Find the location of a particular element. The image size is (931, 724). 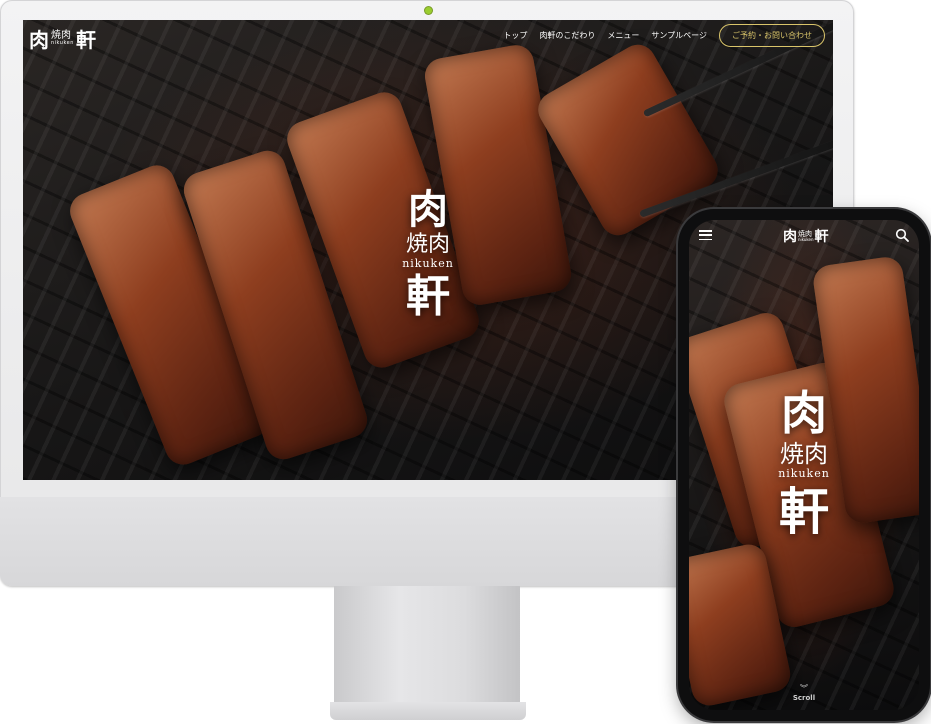

hamburger-menu-icon is located at coordinates (705, 235).